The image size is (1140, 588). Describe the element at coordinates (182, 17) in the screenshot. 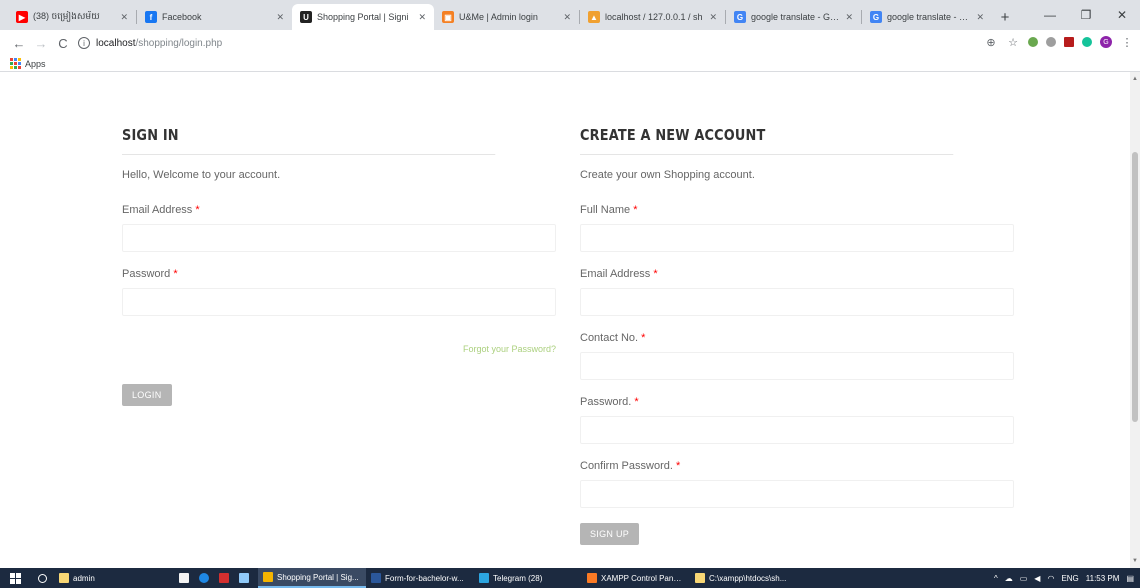

I see `tab-title: Facebook` at that location.